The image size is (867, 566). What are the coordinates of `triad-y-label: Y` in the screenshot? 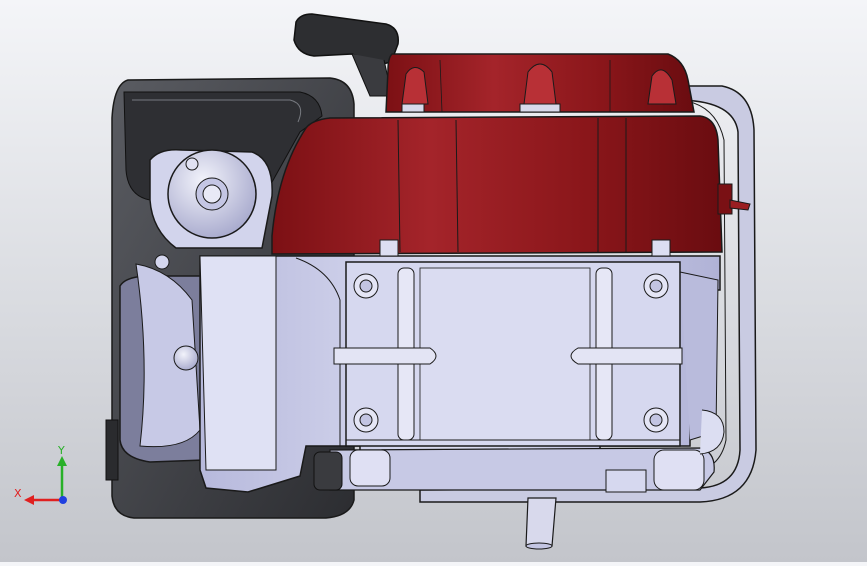 It's located at (61, 450).